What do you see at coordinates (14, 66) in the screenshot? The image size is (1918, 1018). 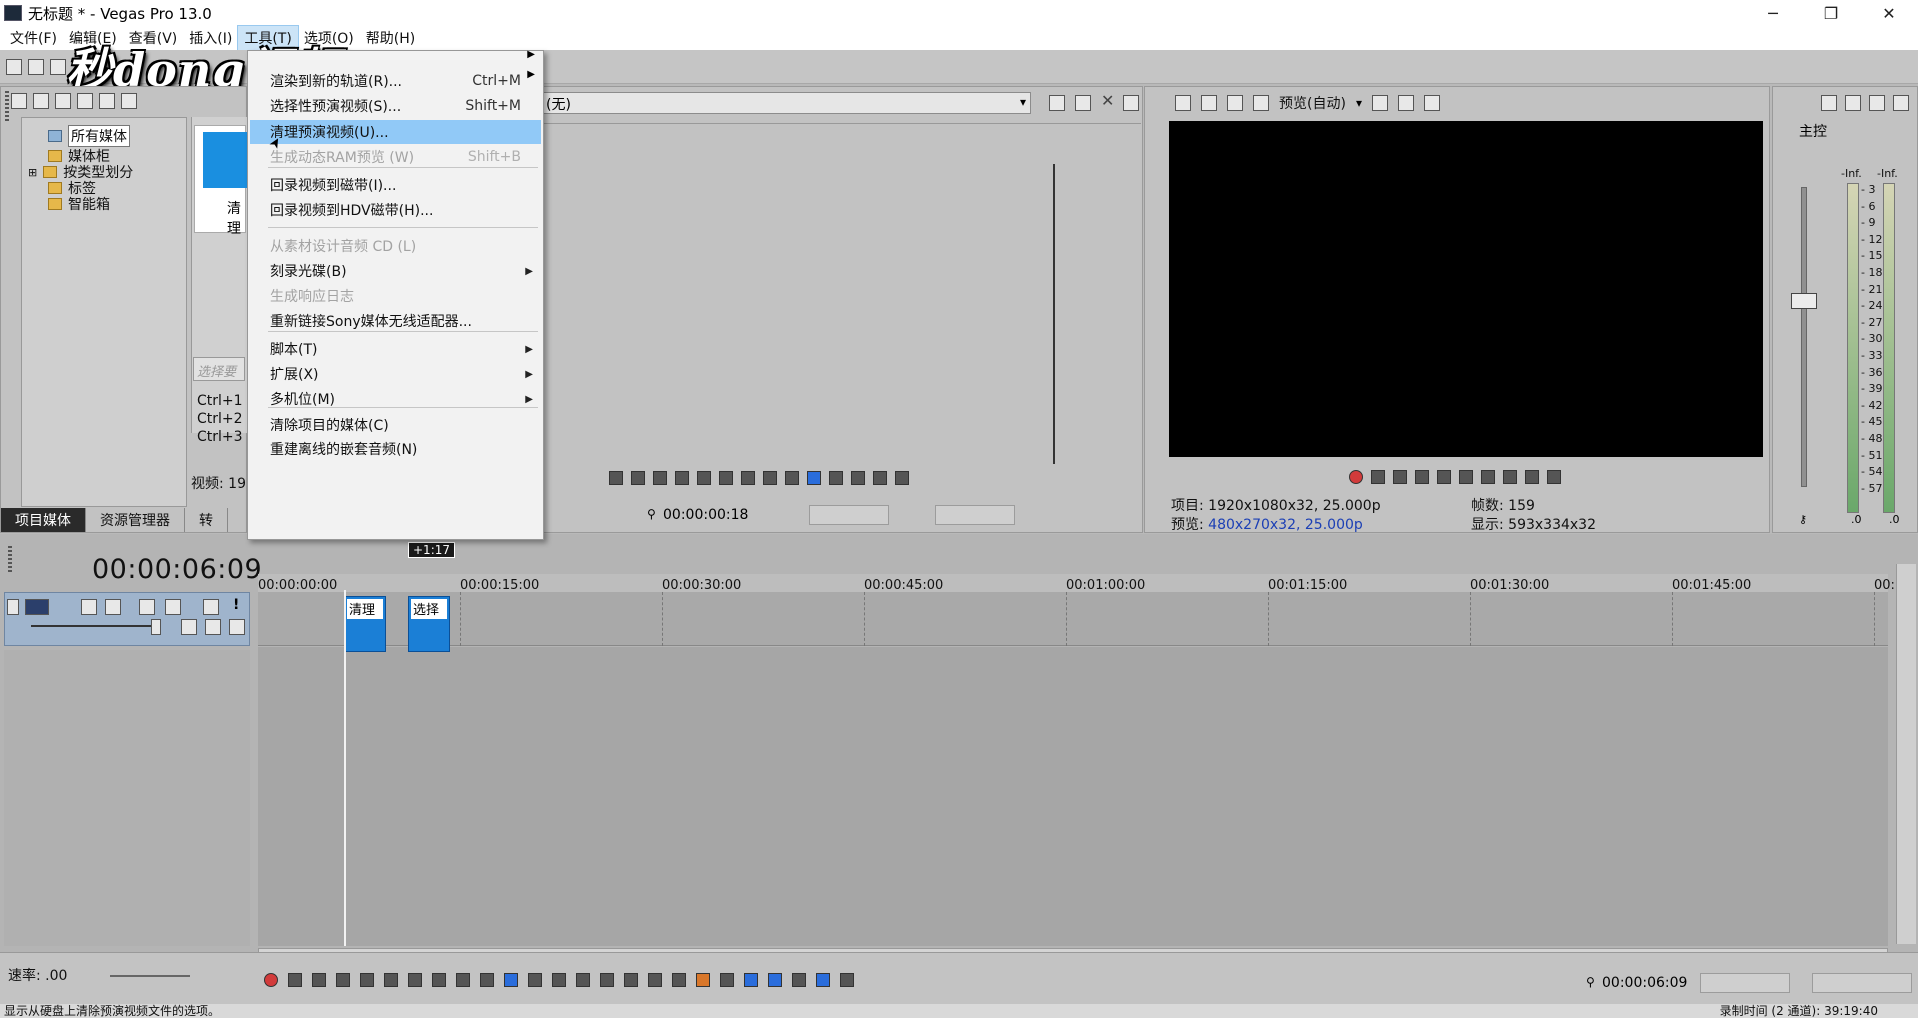 I see `new-file-icon` at bounding box center [14, 66].